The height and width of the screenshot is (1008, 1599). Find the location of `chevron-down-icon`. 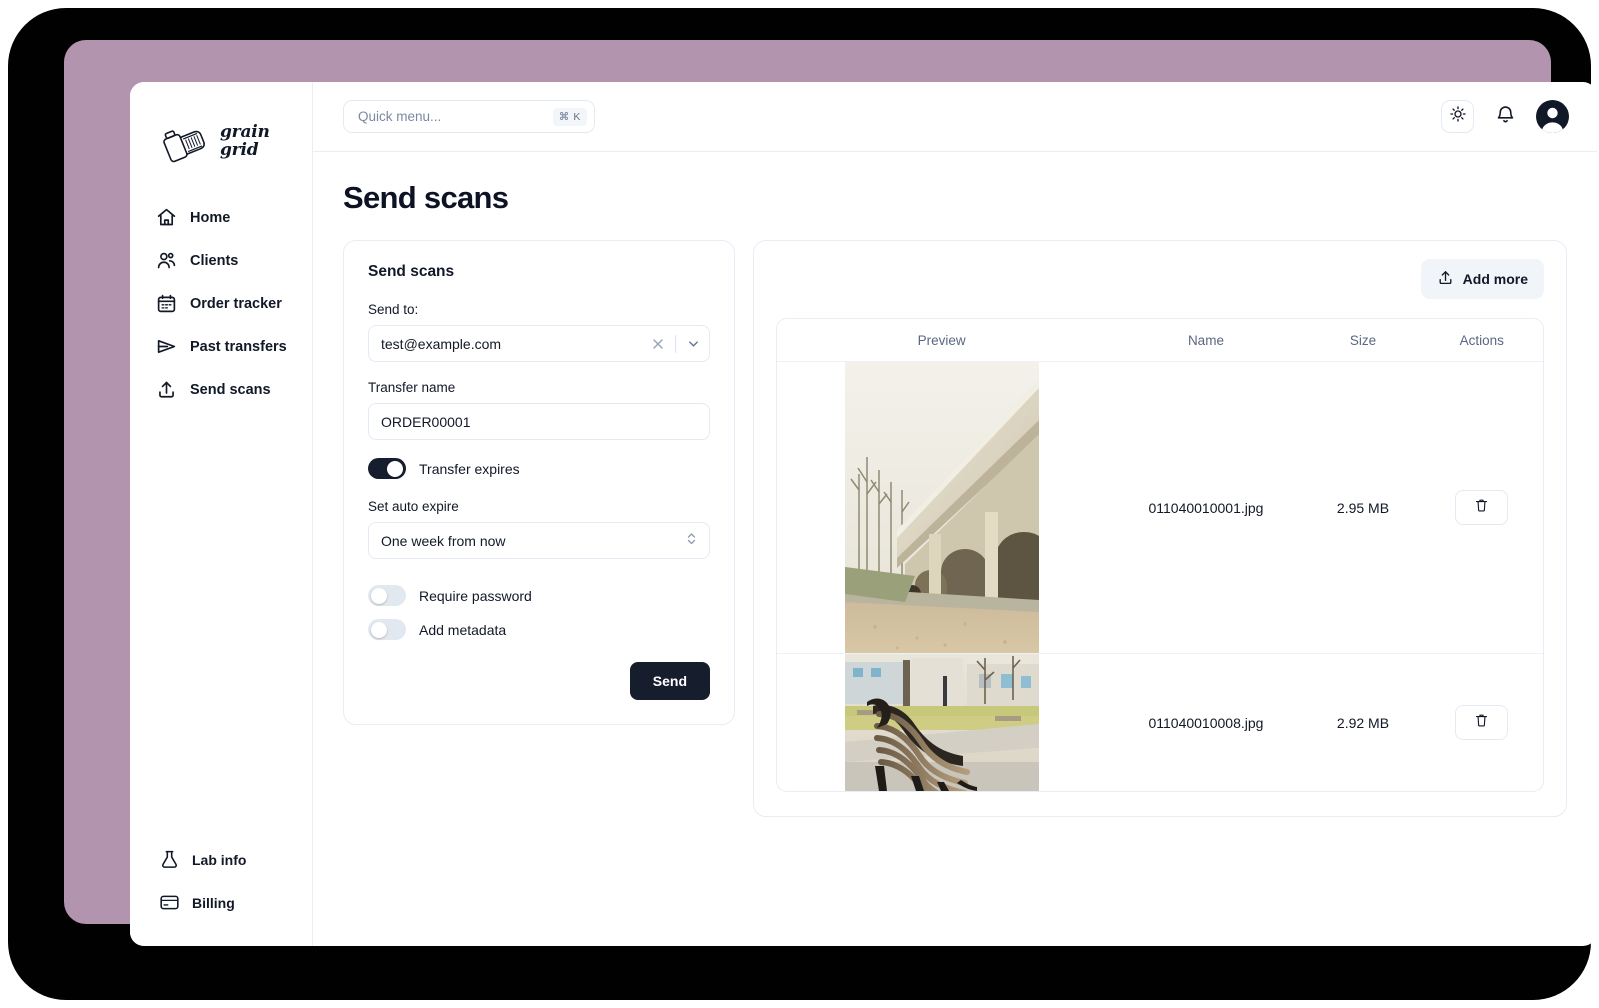

chevron-down-icon is located at coordinates (693, 344).